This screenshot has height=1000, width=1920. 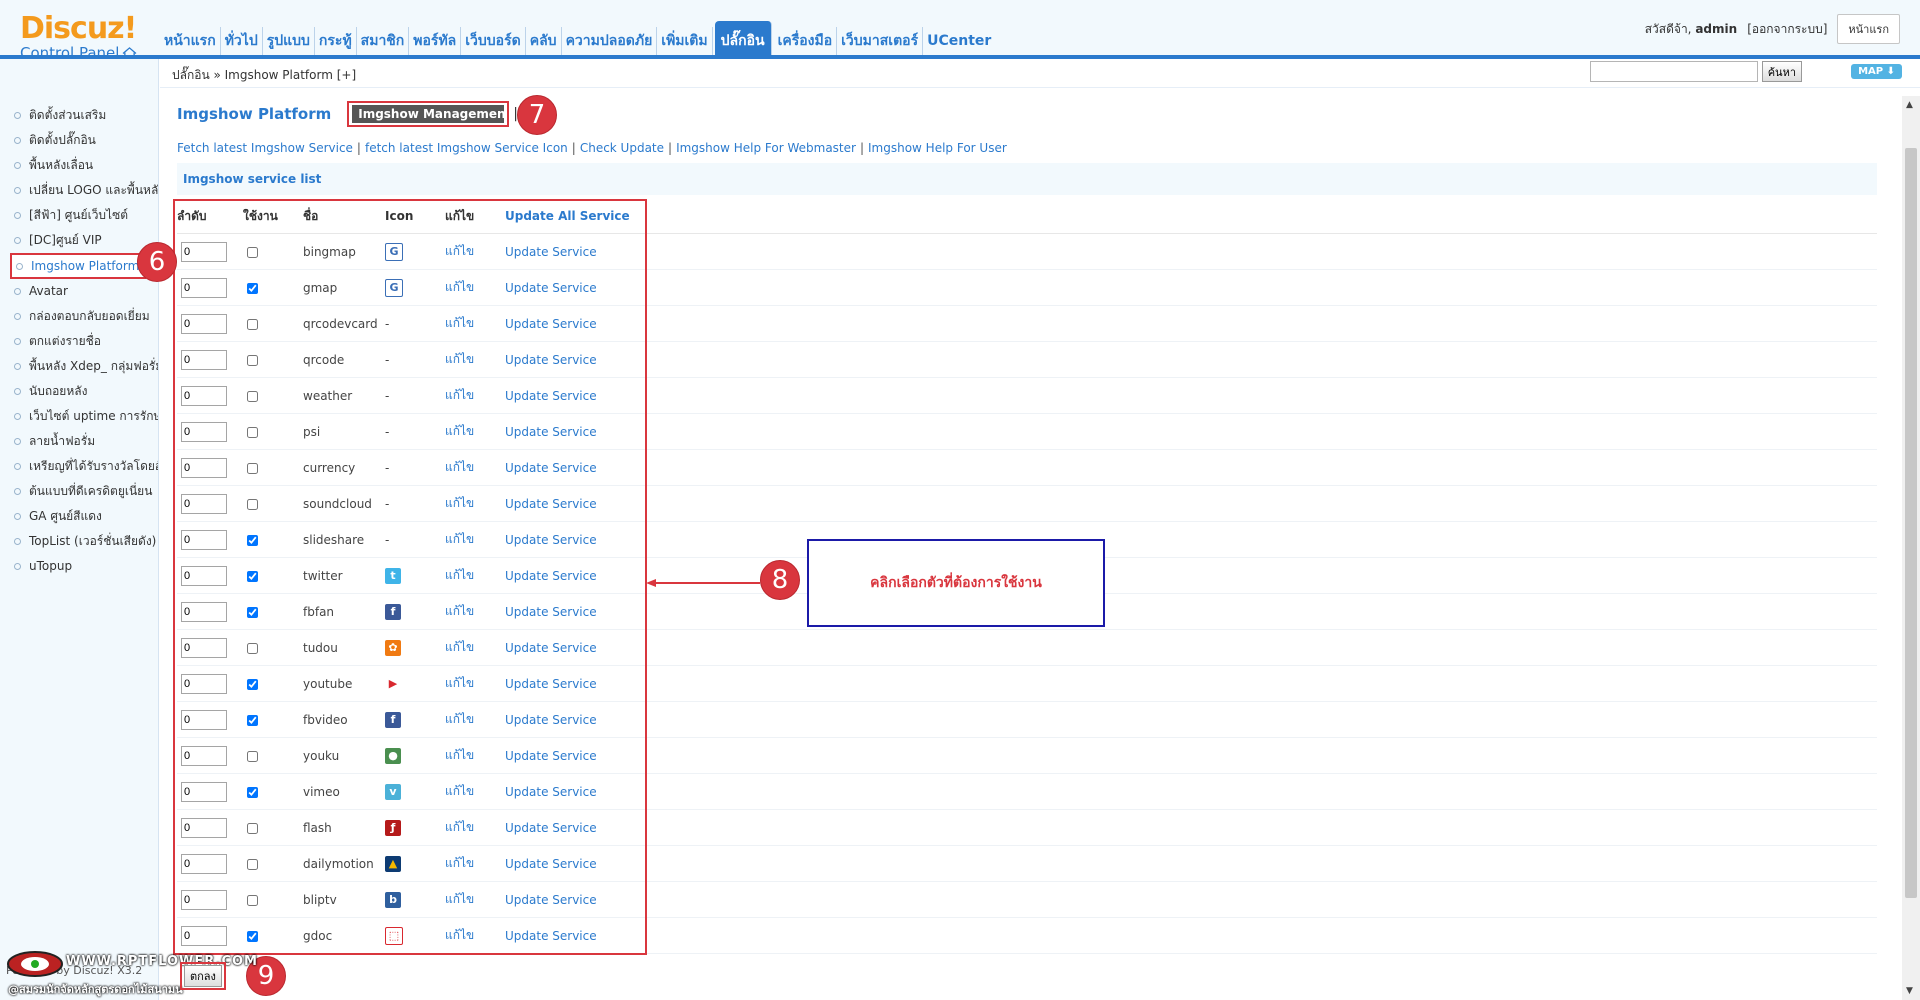 What do you see at coordinates (743, 38) in the screenshot?
I see `nav-item-10: ปลั๊กอิน` at bounding box center [743, 38].